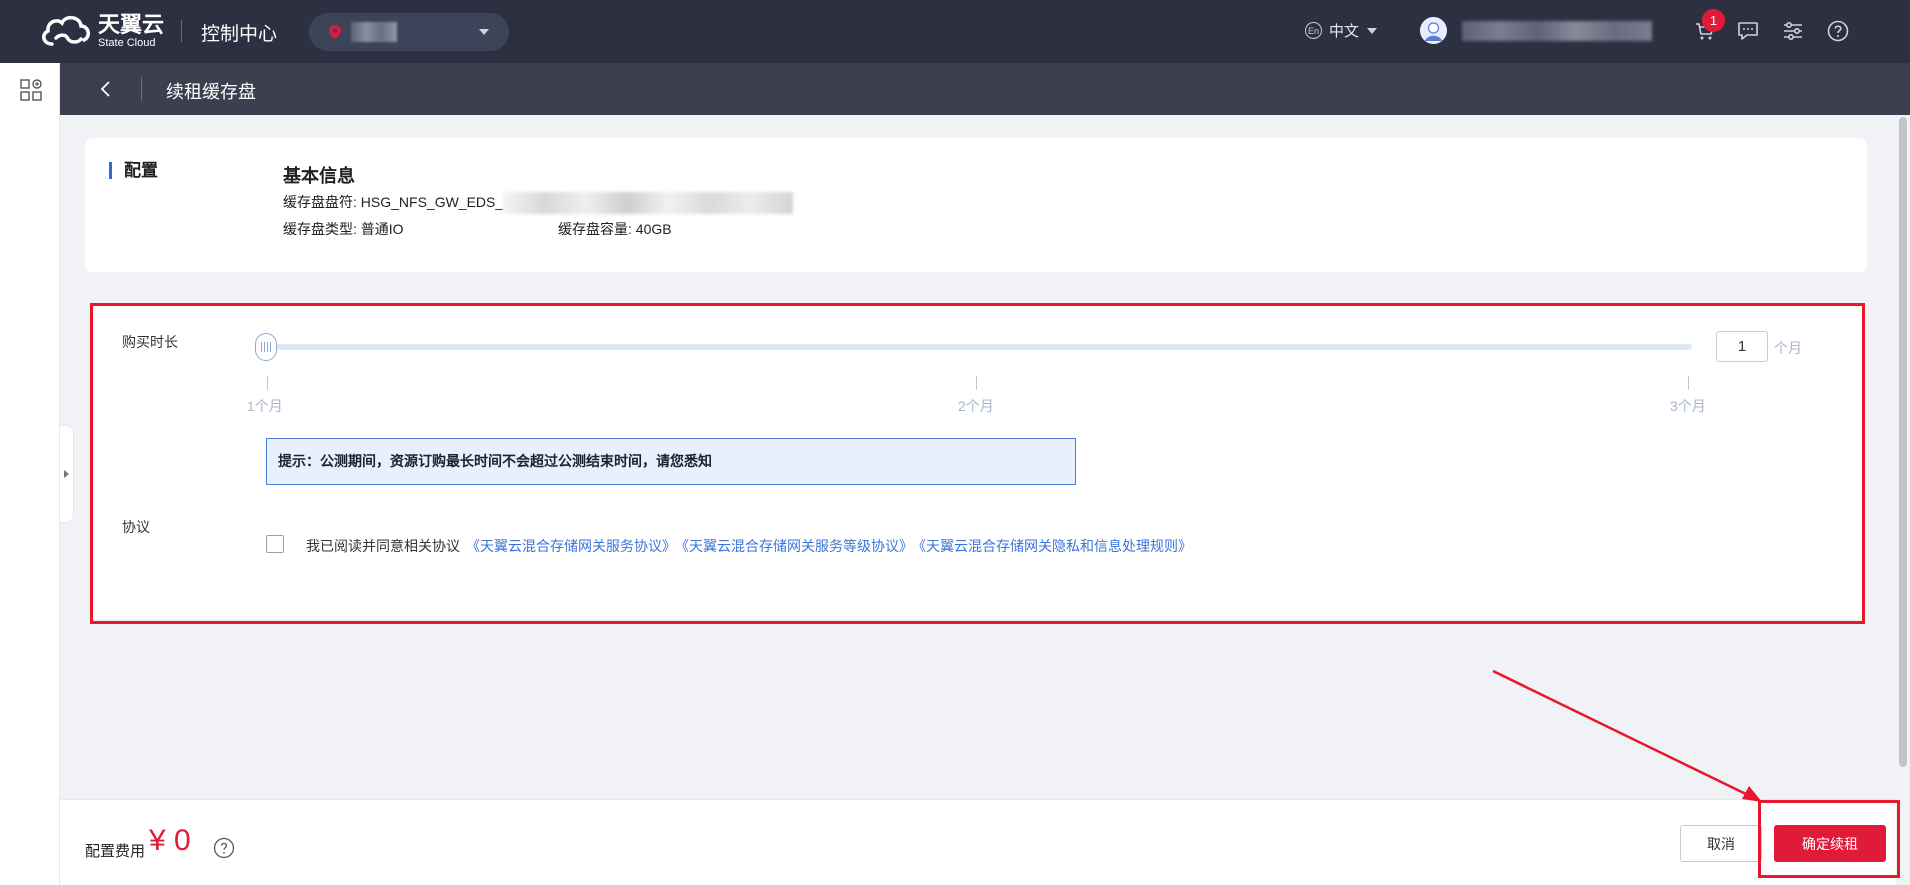 The width and height of the screenshot is (1910, 885). Describe the element at coordinates (239, 32) in the screenshot. I see `console-title: 控制中心` at that location.